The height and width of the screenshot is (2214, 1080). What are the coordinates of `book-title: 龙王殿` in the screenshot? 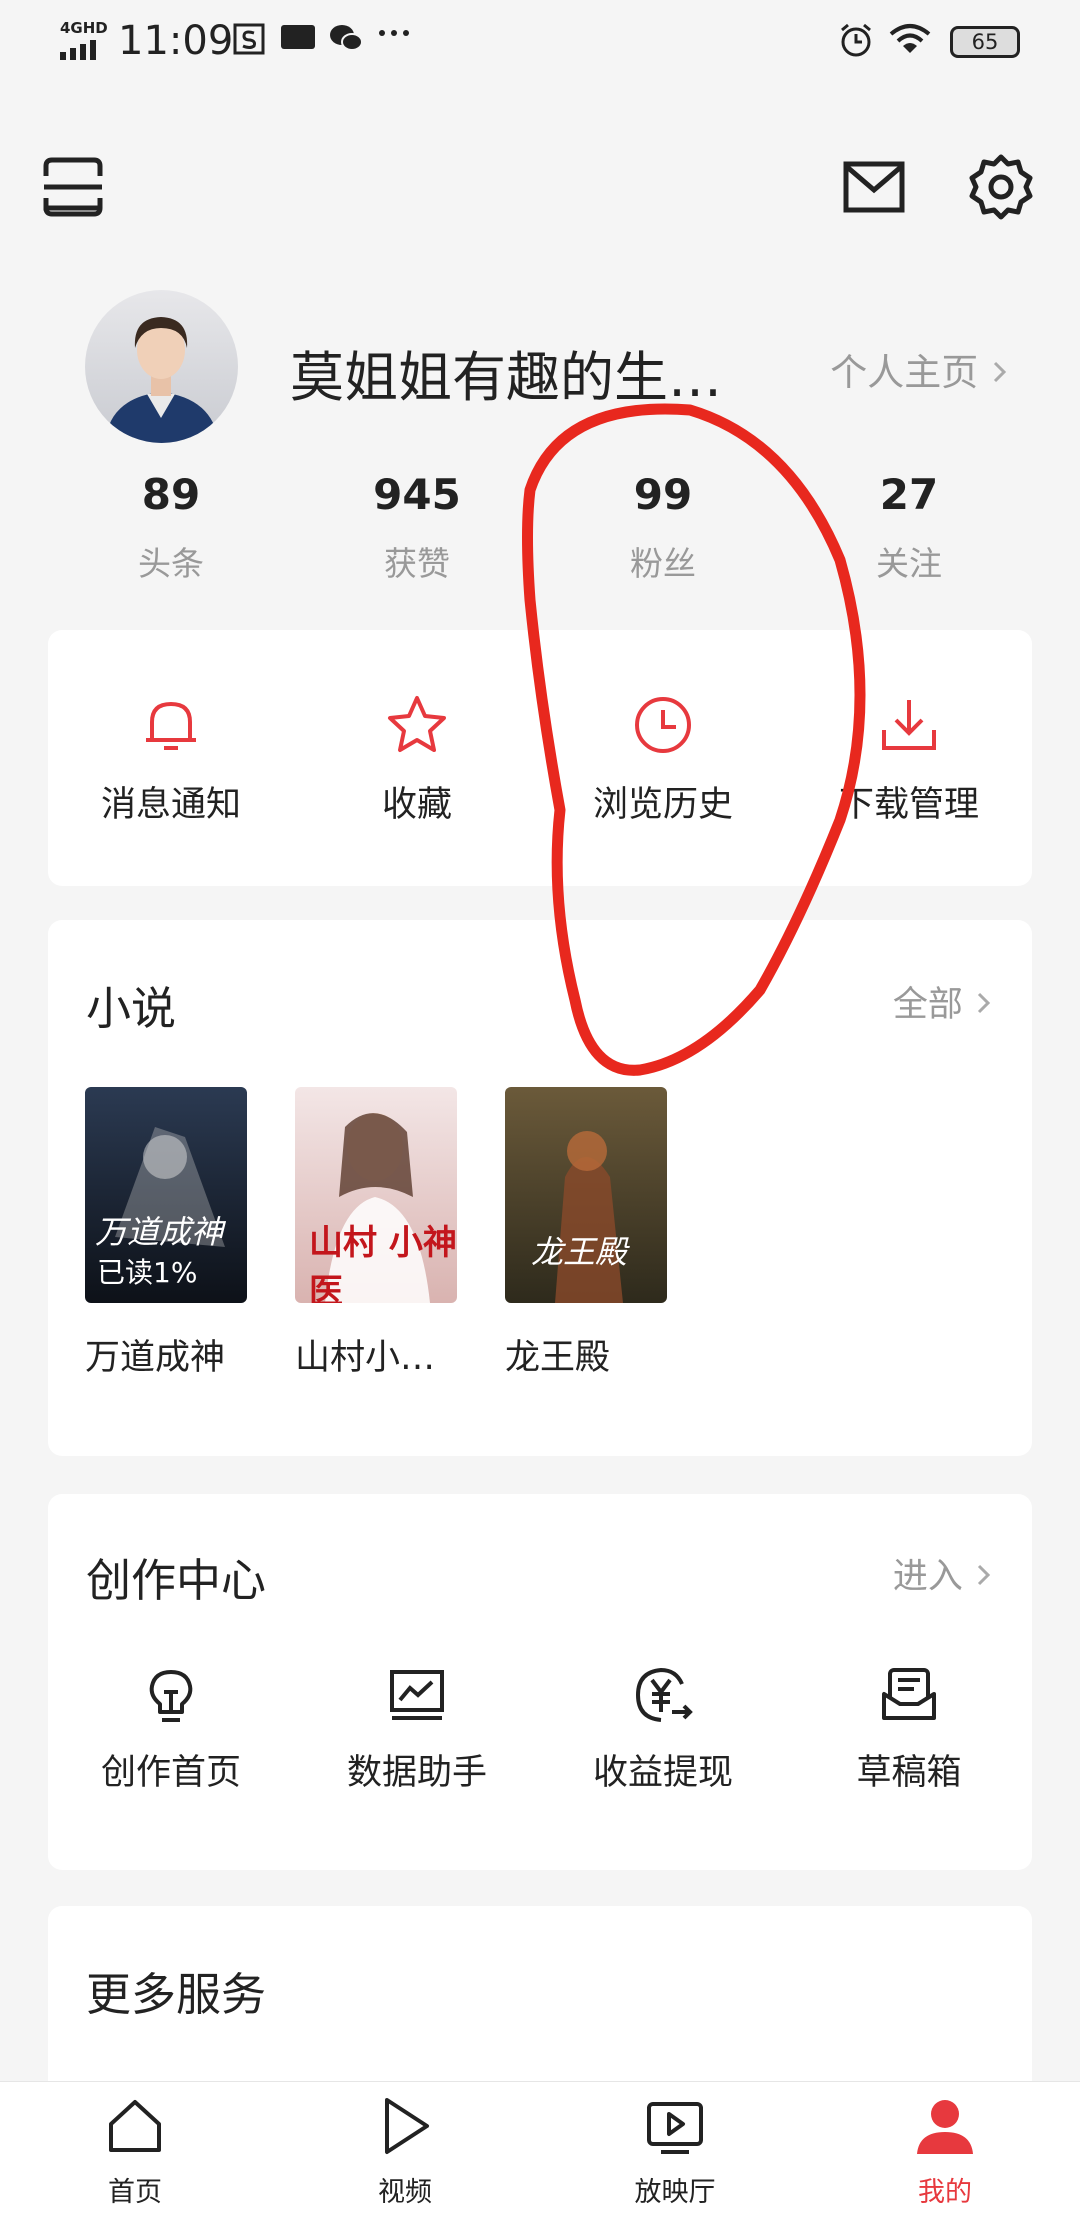 It's located at (558, 1358).